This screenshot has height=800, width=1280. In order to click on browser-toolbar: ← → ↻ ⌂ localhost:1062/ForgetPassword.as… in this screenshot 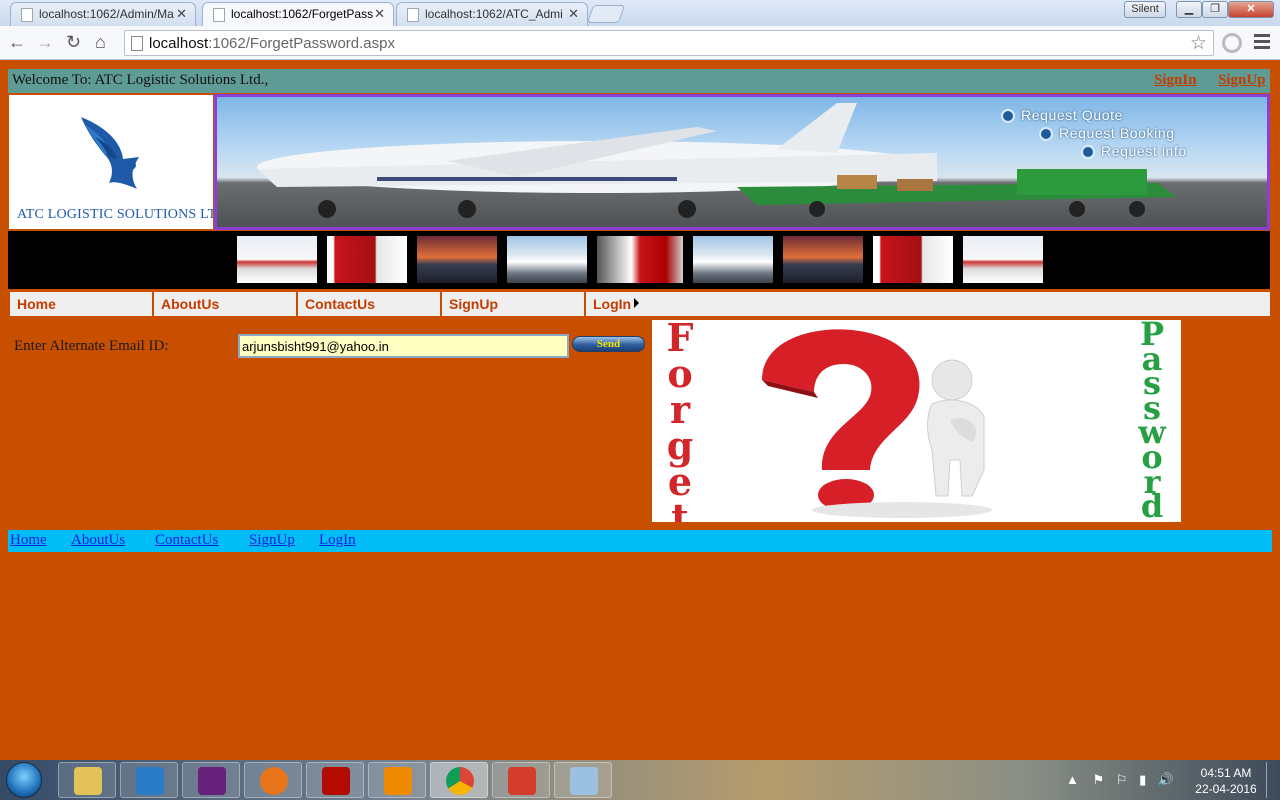, I will do `click(640, 43)`.